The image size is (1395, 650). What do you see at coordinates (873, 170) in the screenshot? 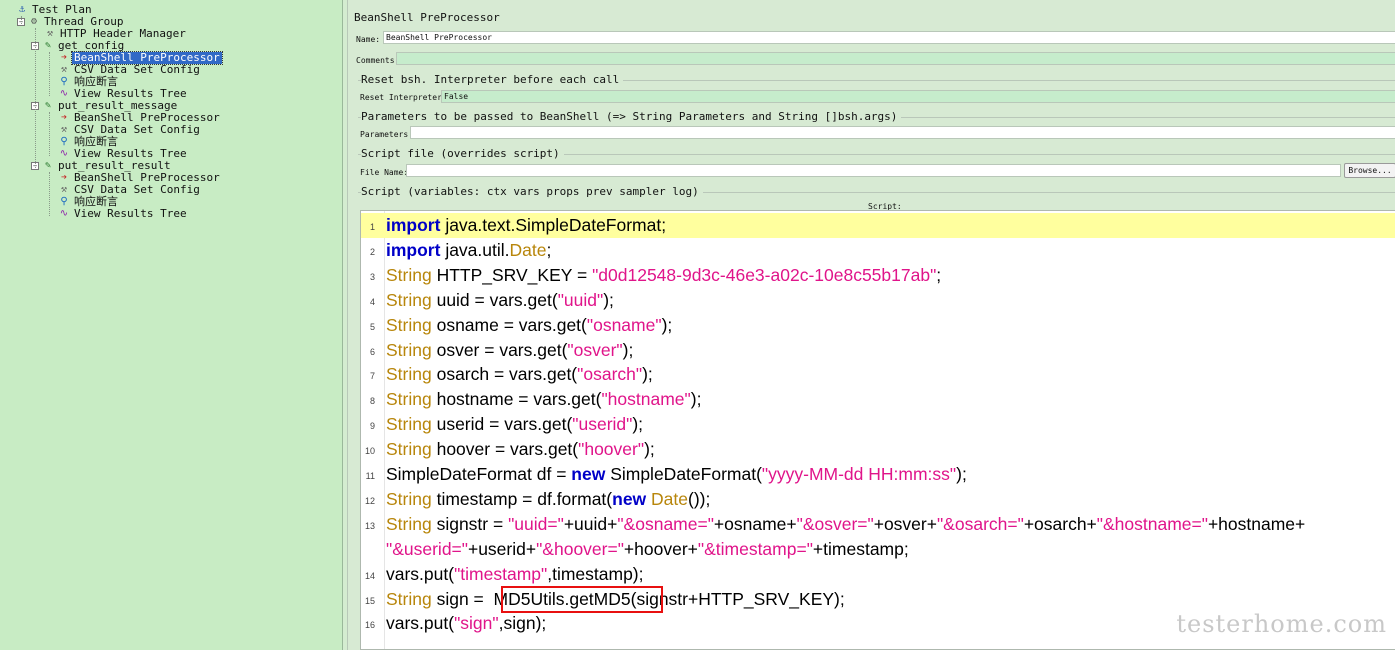
I see `file-name-field` at bounding box center [873, 170].